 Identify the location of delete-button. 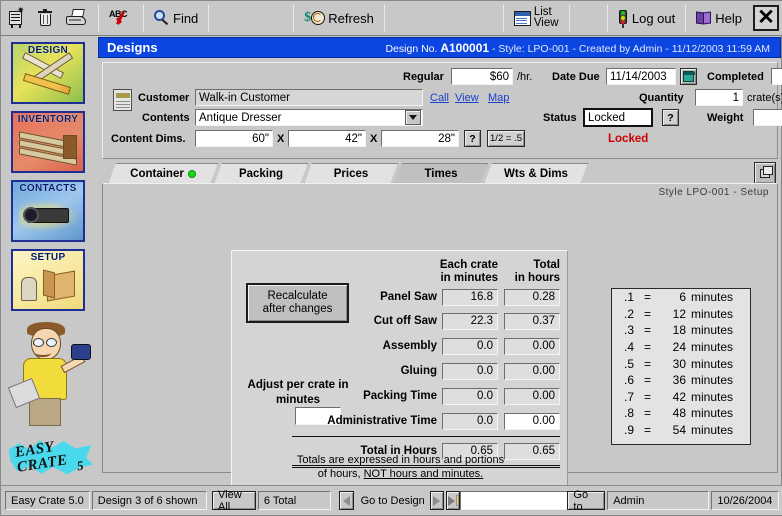
(45, 18).